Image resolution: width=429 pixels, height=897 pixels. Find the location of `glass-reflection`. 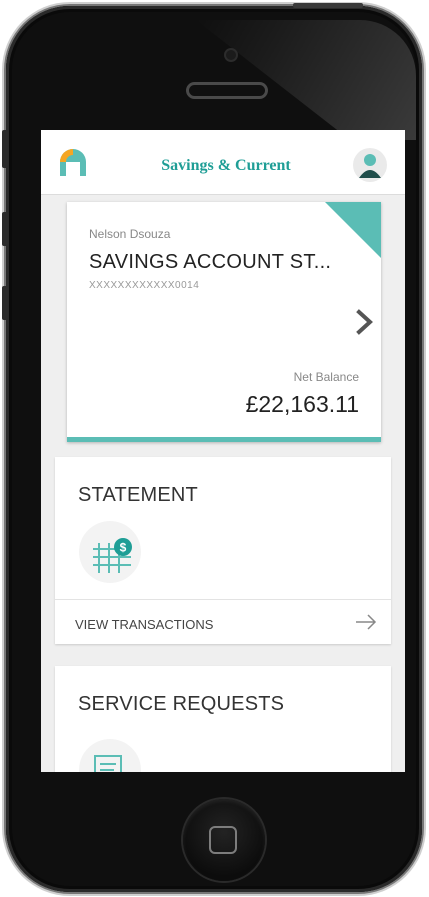

glass-reflection is located at coordinates (306, 80).